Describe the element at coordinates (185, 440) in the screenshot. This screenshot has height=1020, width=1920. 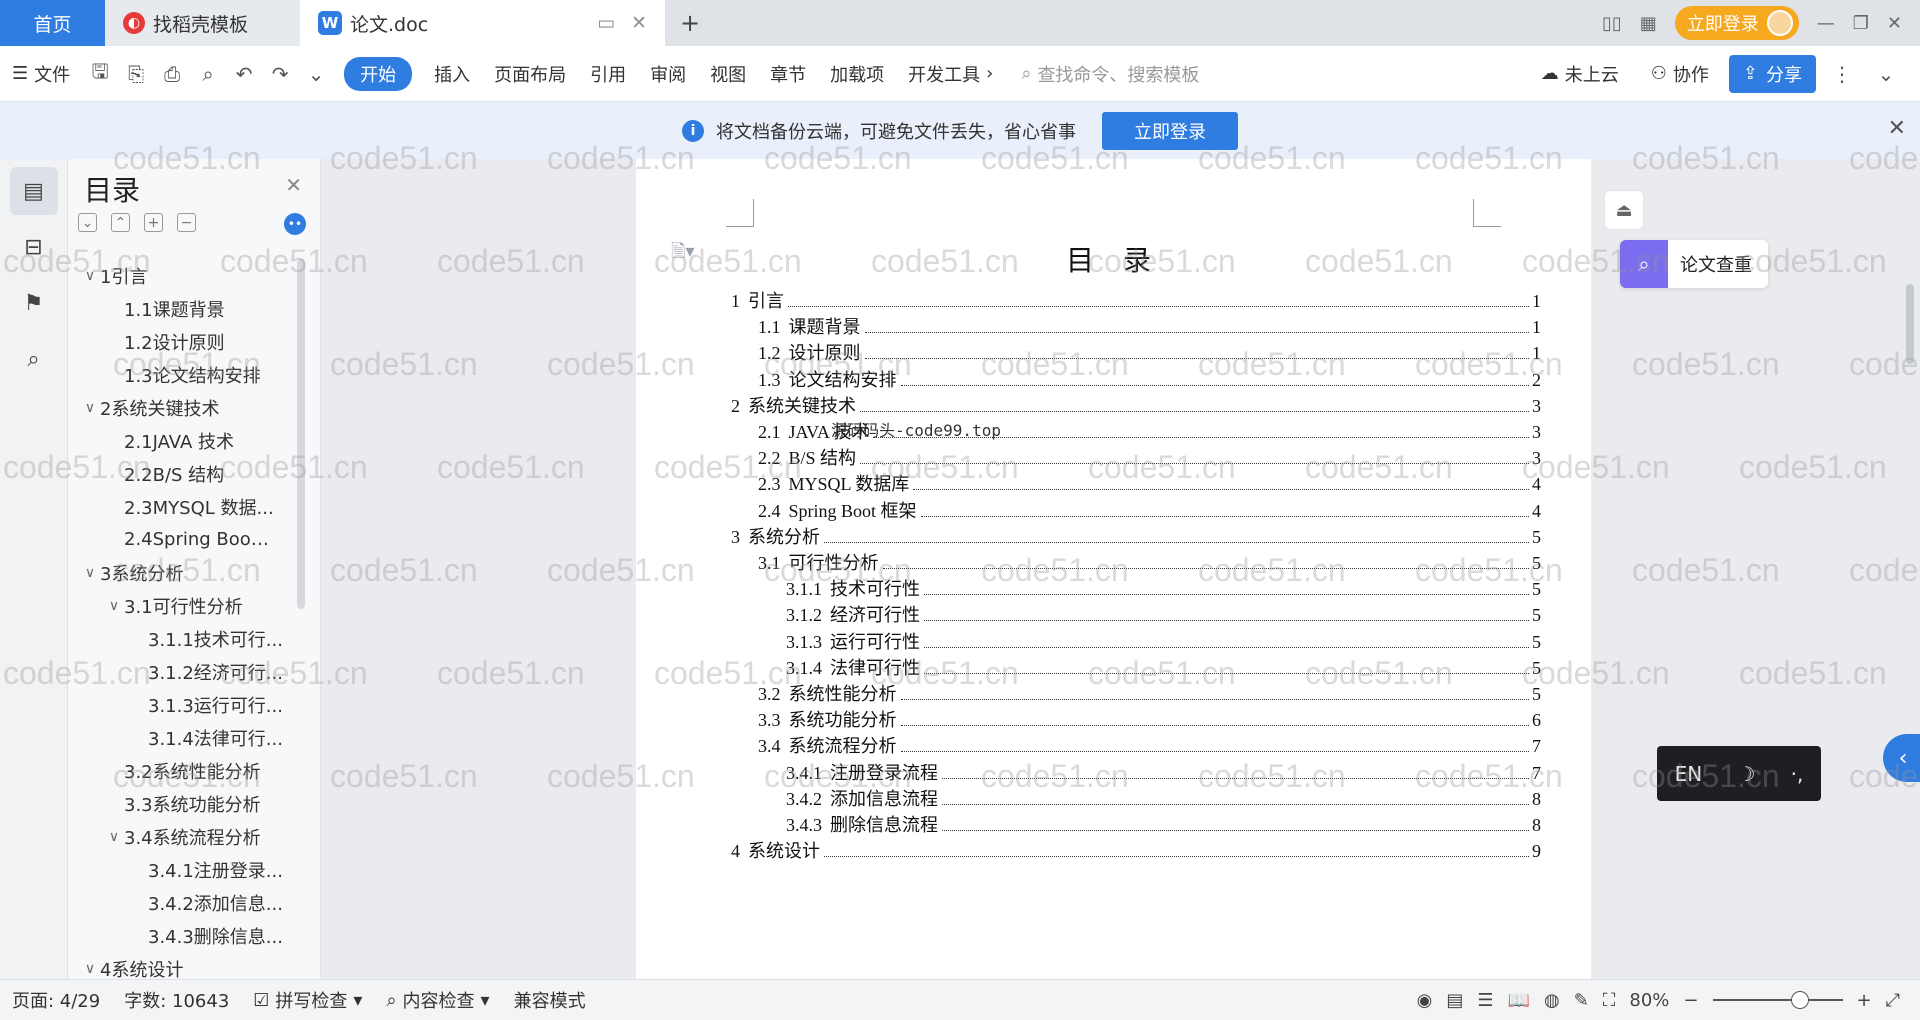
I see `toc-tree-item: 2.1JAVA 技术` at that location.